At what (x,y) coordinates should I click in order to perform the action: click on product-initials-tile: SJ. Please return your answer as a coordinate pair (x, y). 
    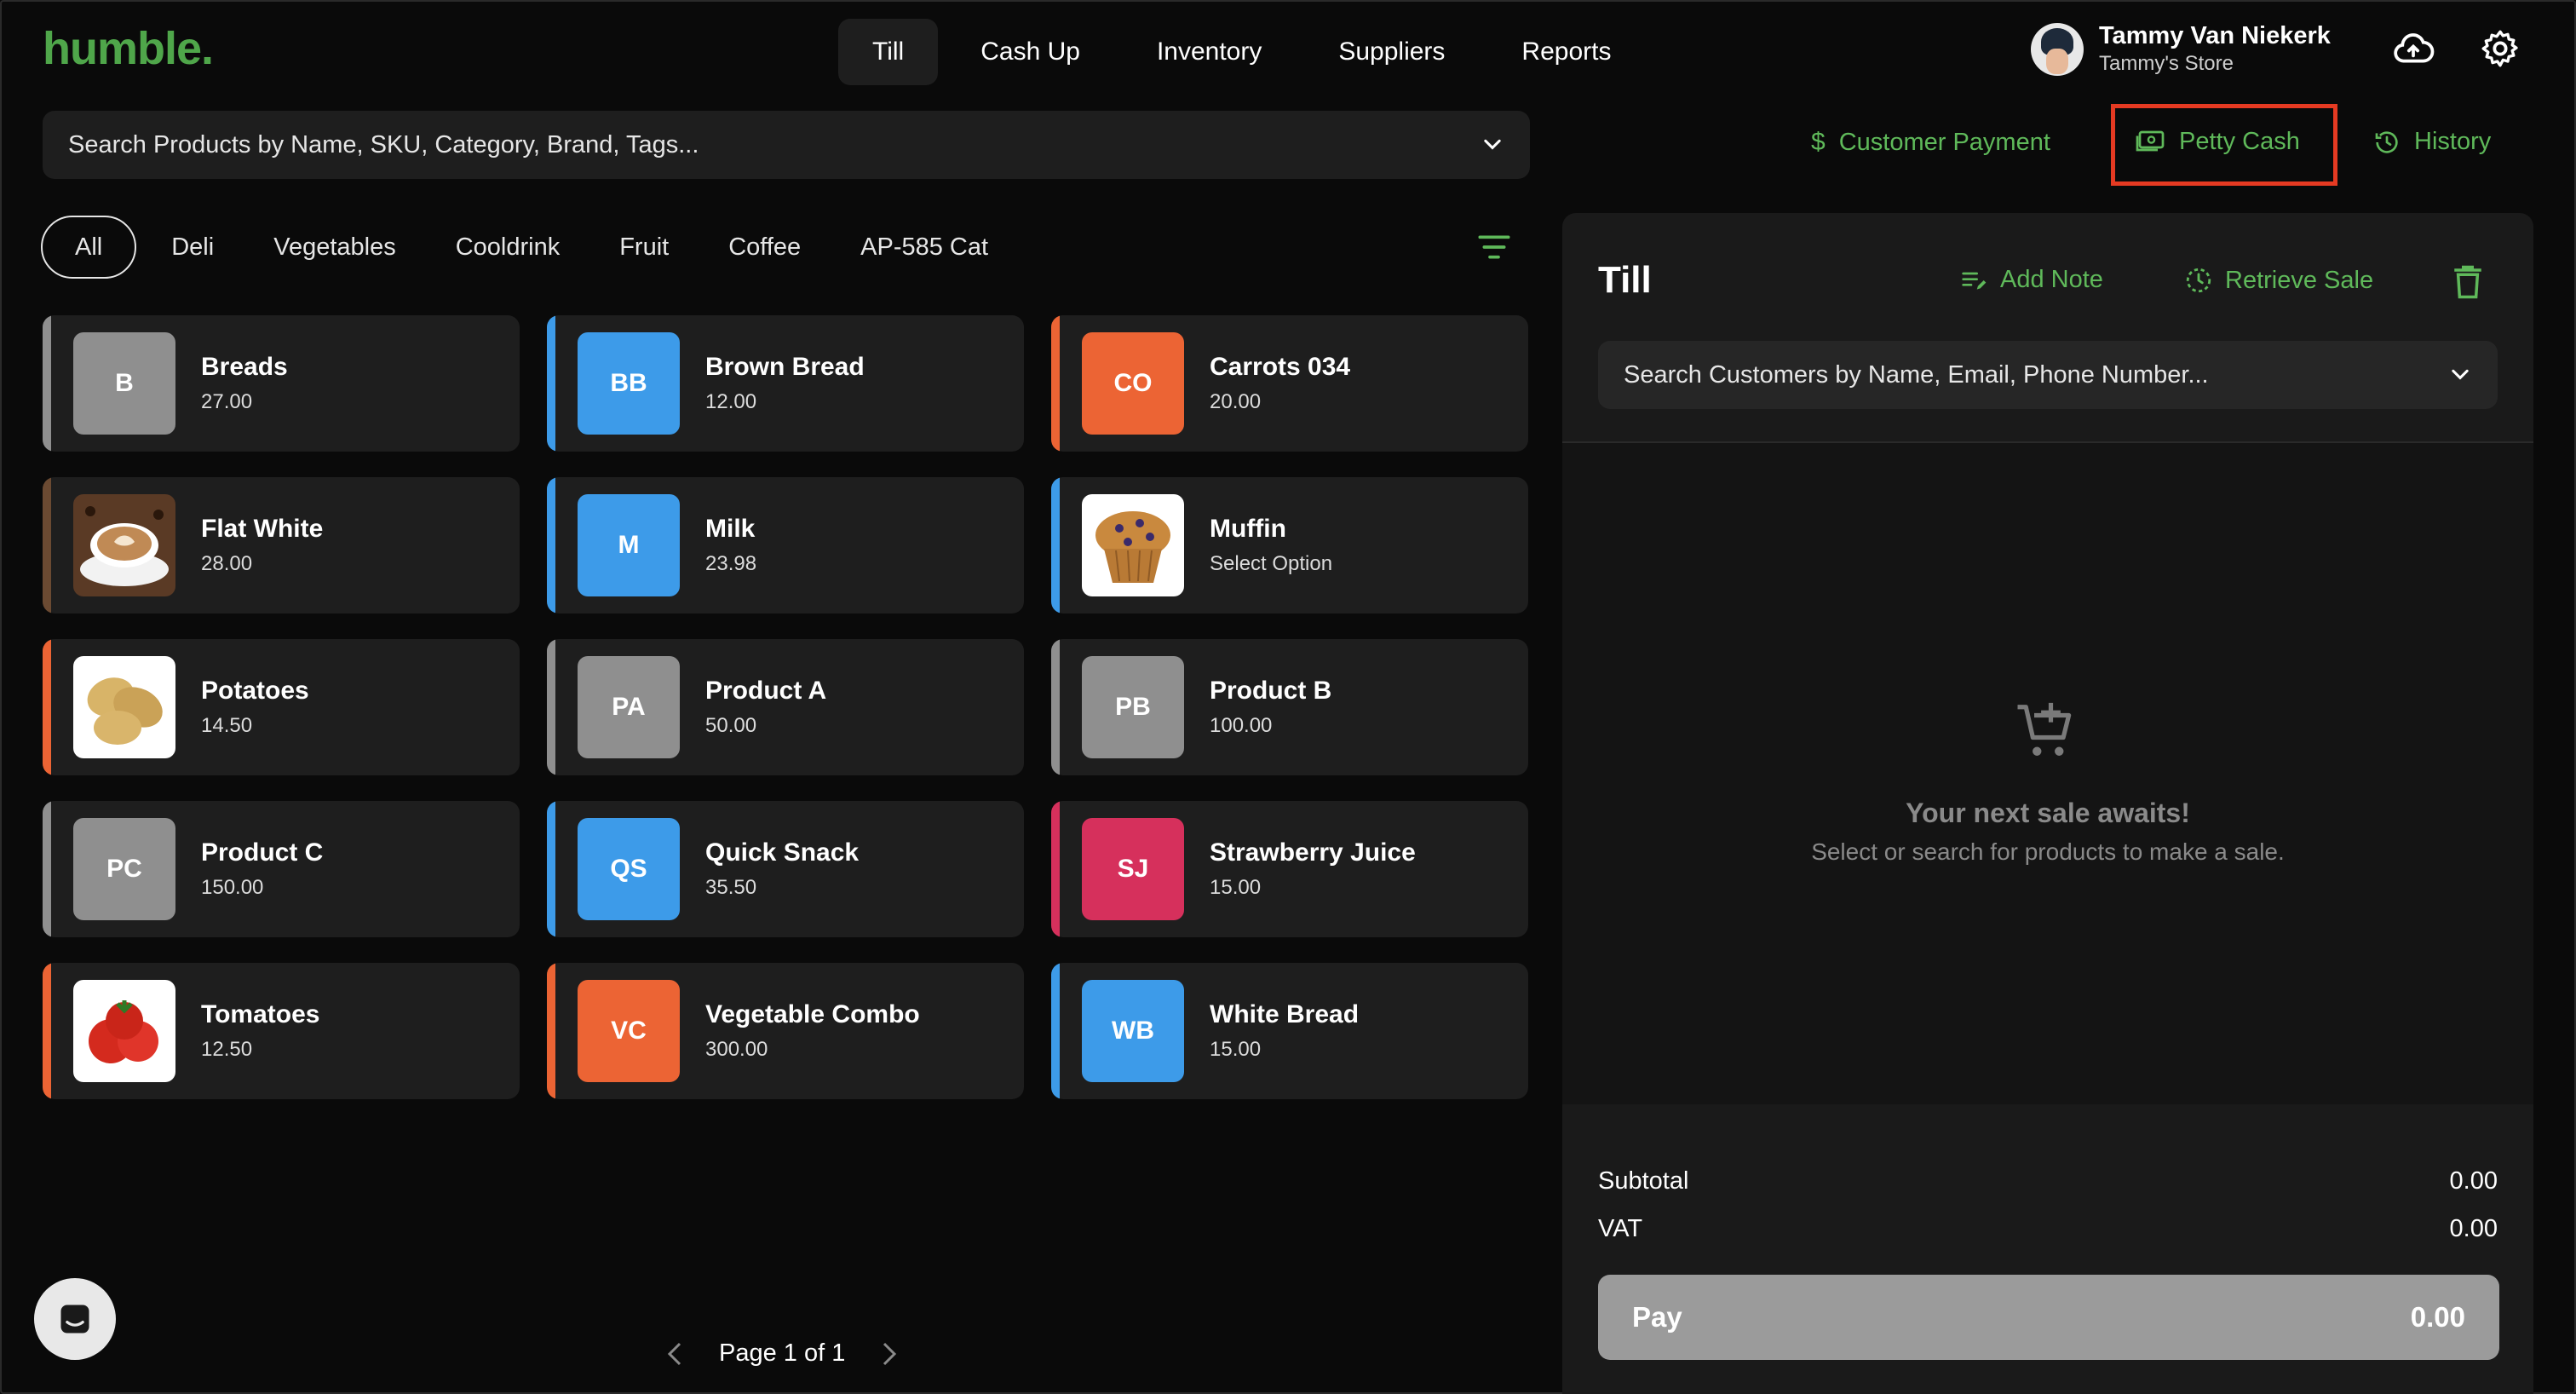
    Looking at the image, I should click on (1133, 869).